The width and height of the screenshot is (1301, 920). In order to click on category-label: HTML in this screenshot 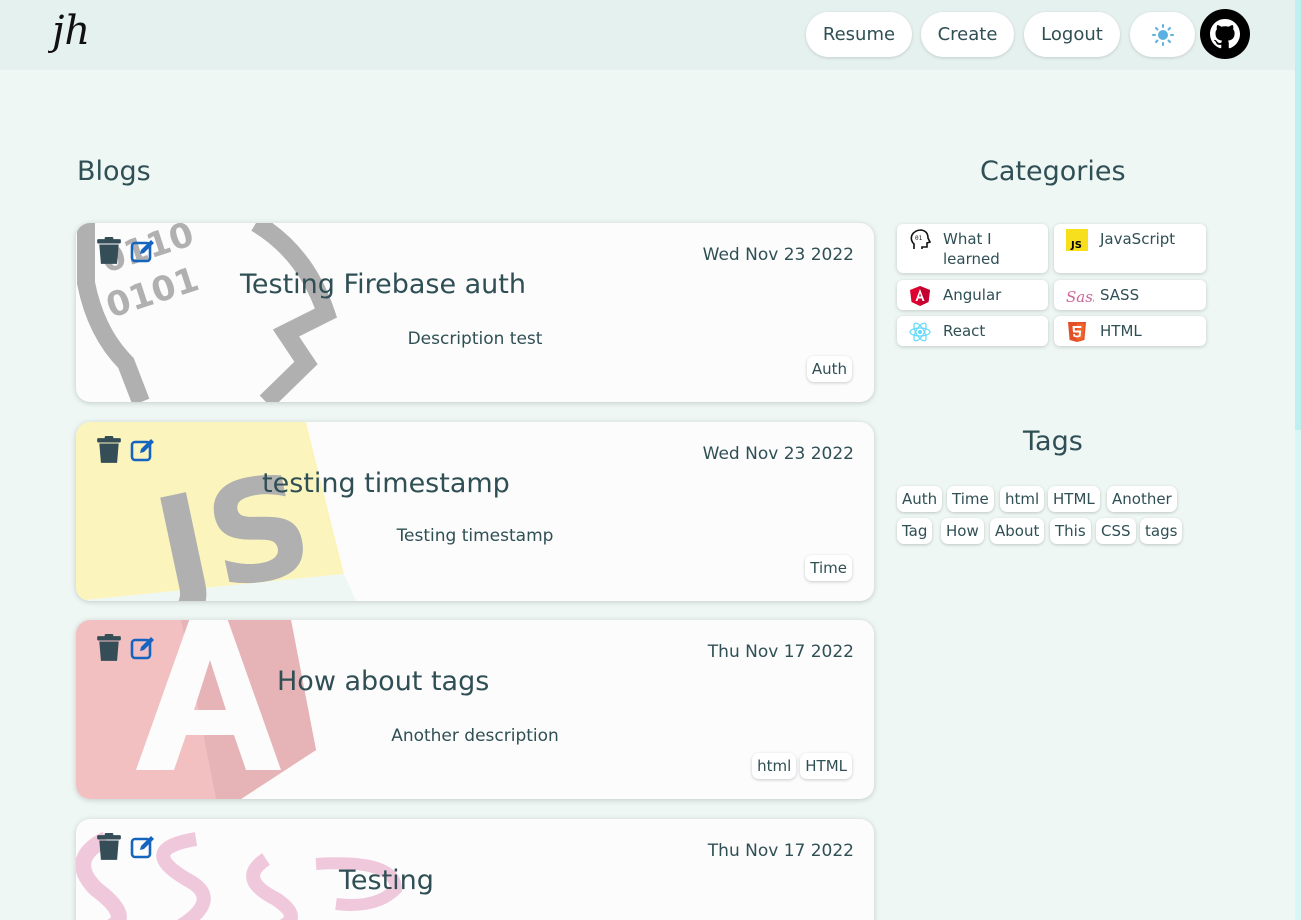, I will do `click(1121, 331)`.